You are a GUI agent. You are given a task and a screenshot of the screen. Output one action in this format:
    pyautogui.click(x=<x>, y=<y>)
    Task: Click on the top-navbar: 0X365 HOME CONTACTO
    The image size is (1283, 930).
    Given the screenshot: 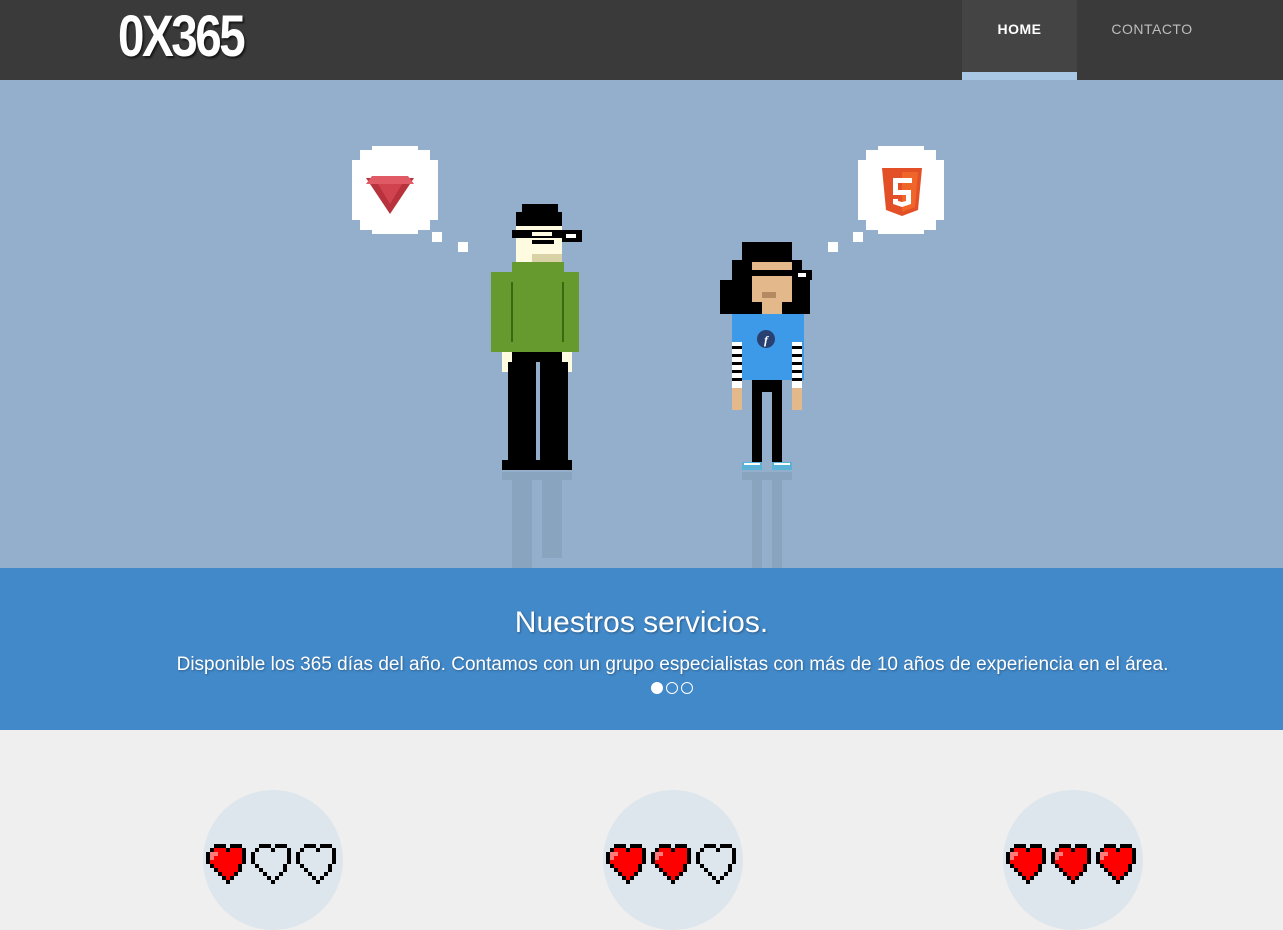 What is the action you would take?
    pyautogui.click(x=641, y=40)
    